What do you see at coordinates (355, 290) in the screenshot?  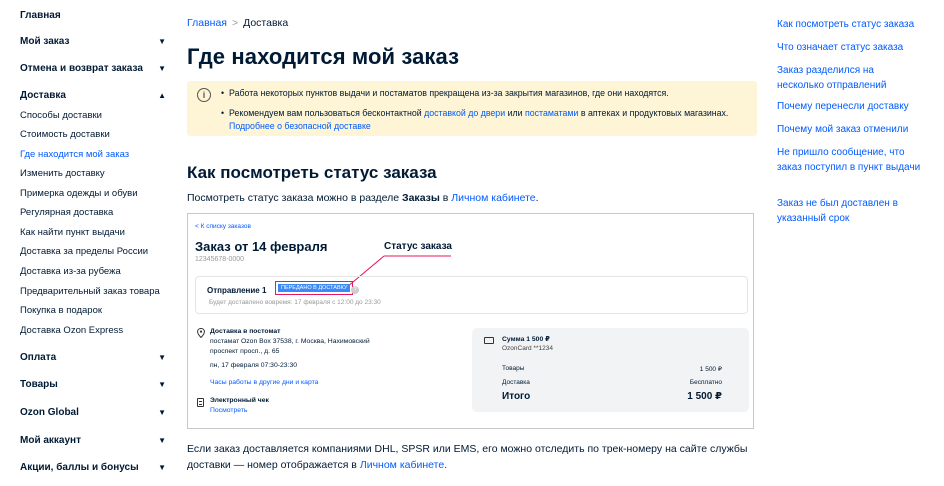 I see `help-icon: ?` at bounding box center [355, 290].